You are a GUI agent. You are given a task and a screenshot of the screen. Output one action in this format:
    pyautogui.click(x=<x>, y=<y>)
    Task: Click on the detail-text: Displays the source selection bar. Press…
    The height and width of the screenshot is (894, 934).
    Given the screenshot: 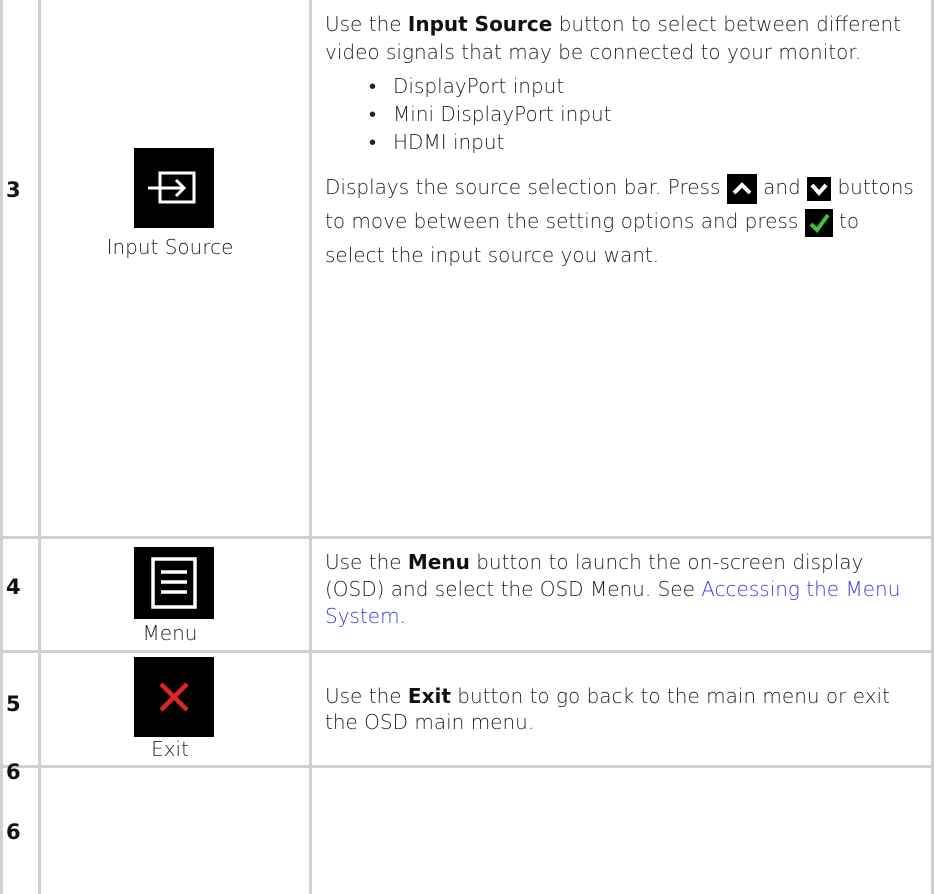 What is the action you would take?
    pyautogui.click(x=619, y=220)
    